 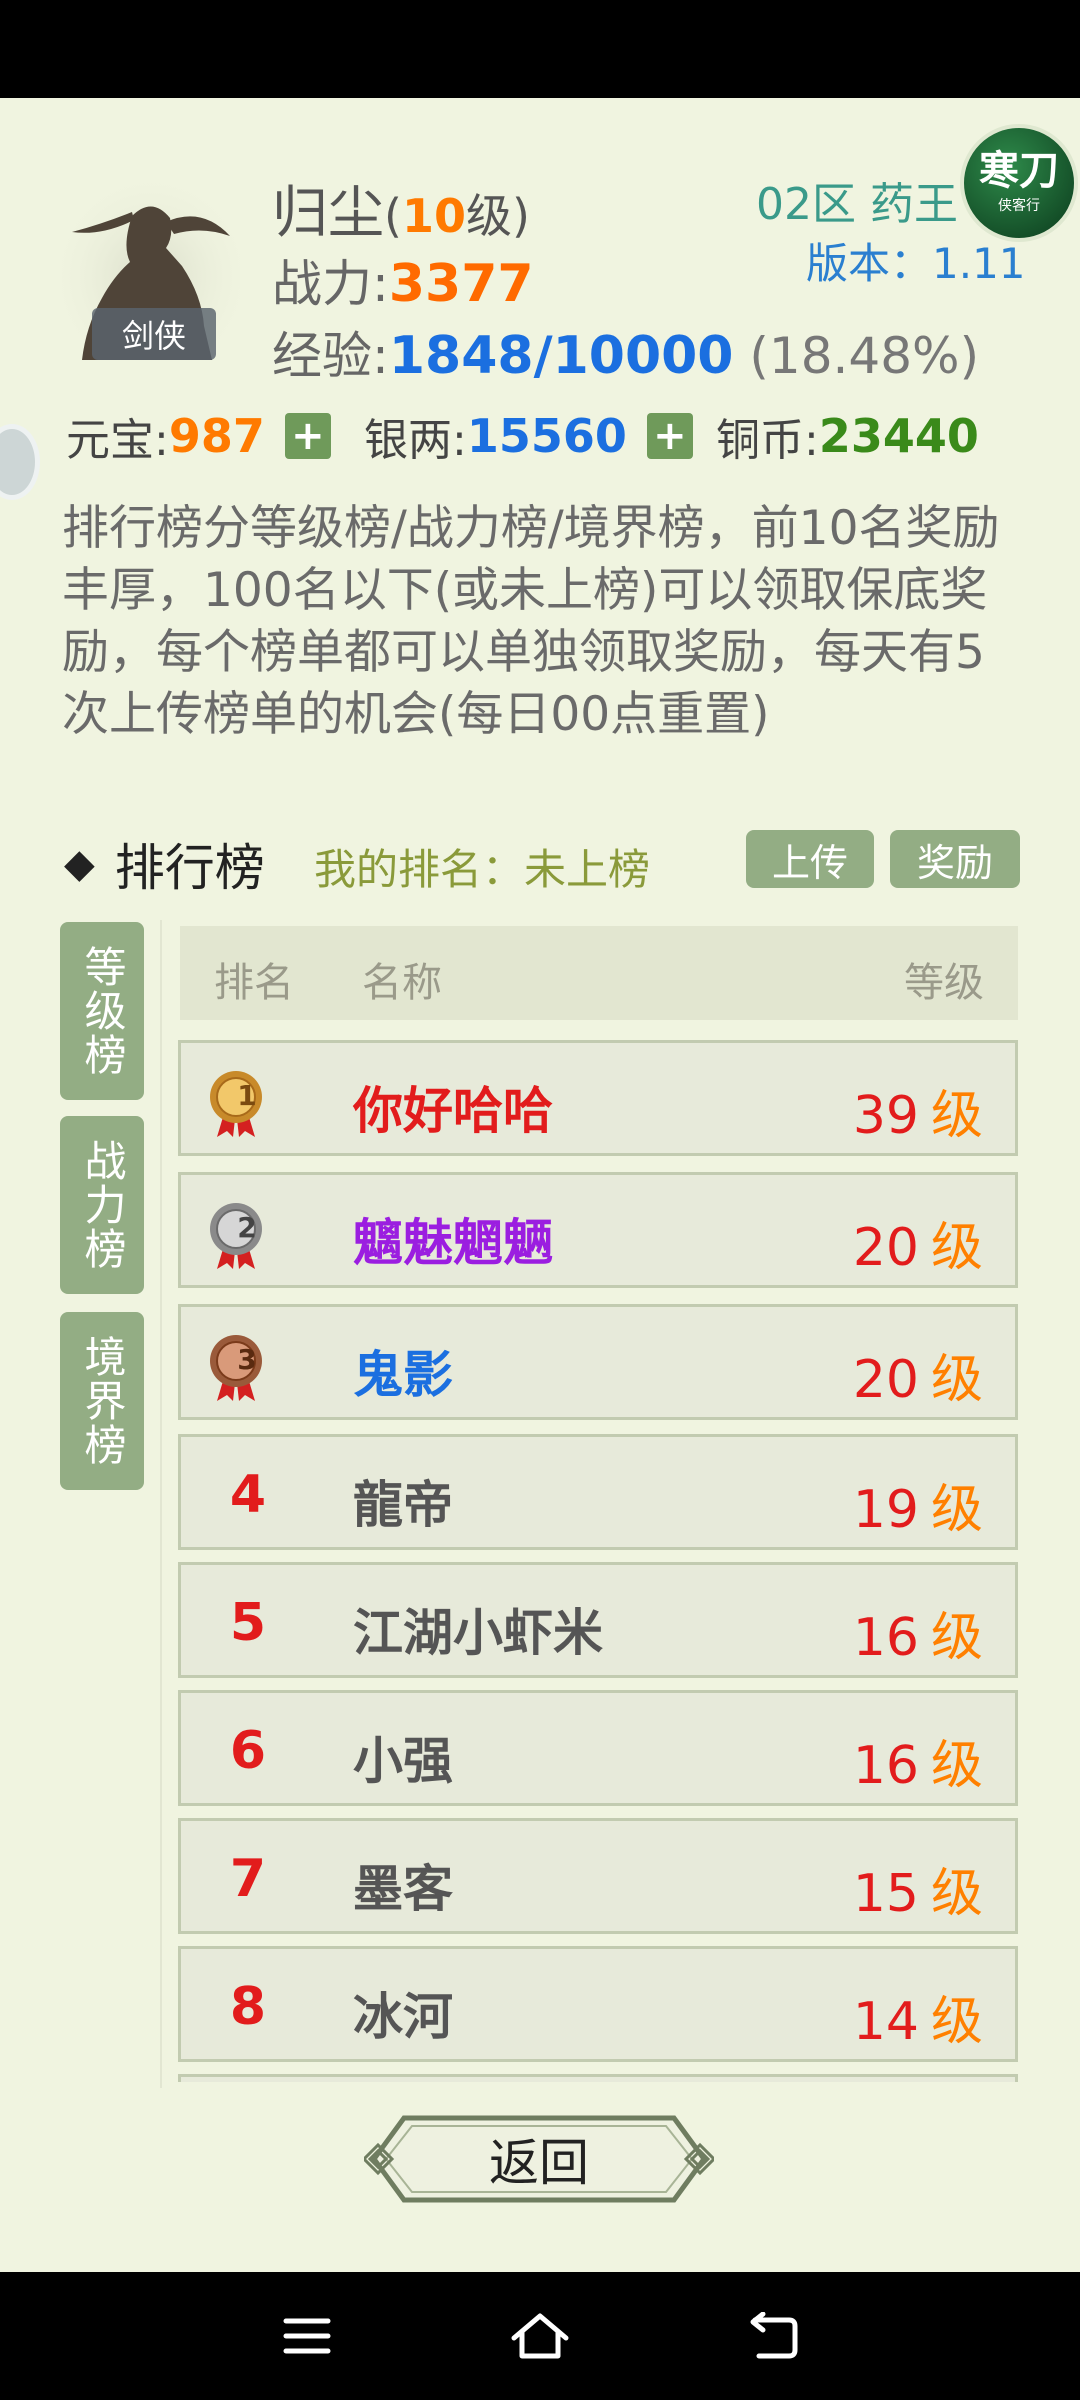 I want to click on menu-icon, so click(x=307, y=2336).